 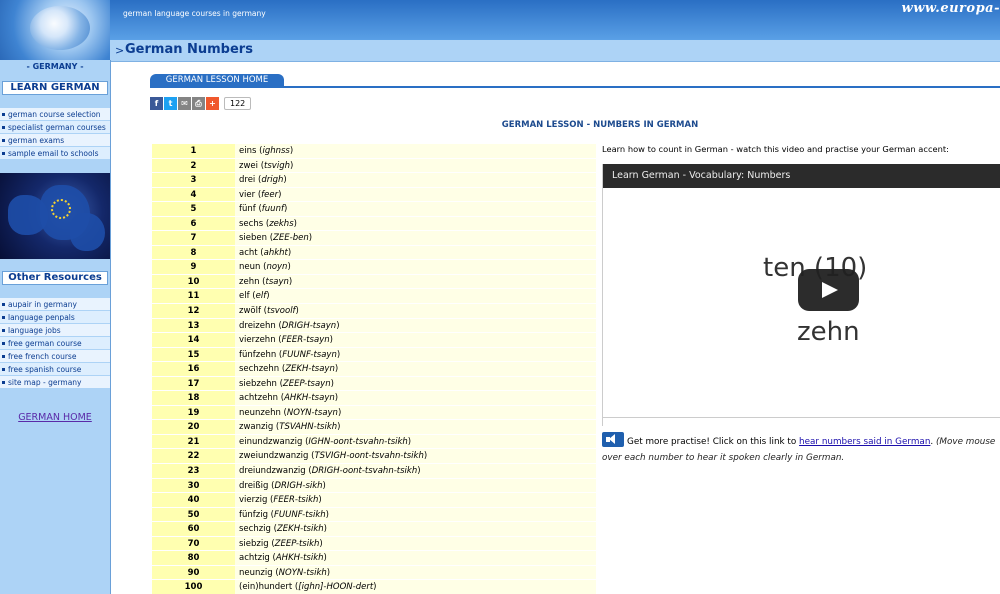 I want to click on table-row: 100 (ein)hundert ([ighn]-HOON-dert), so click(x=374, y=587).